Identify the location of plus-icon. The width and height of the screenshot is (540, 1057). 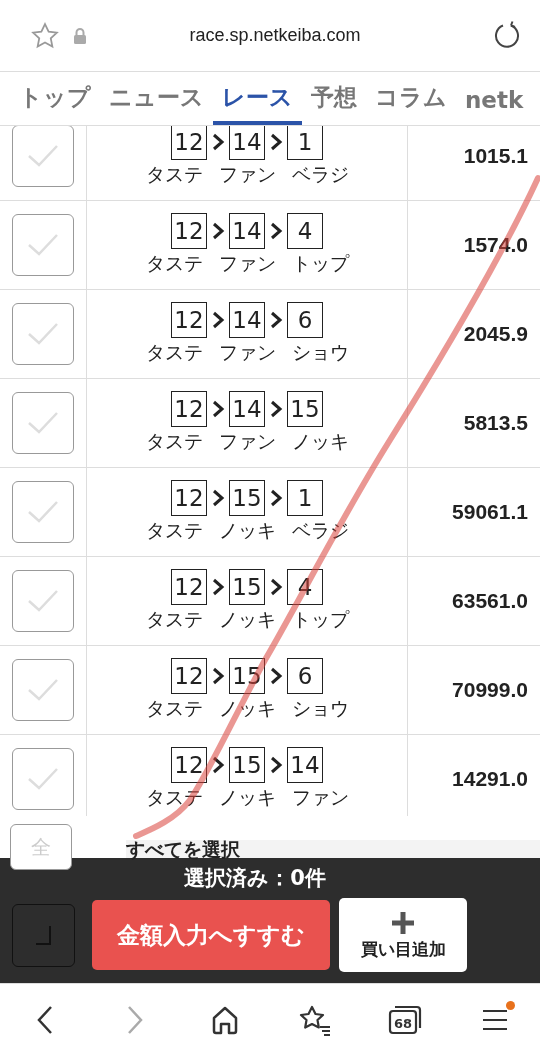
(403, 922).